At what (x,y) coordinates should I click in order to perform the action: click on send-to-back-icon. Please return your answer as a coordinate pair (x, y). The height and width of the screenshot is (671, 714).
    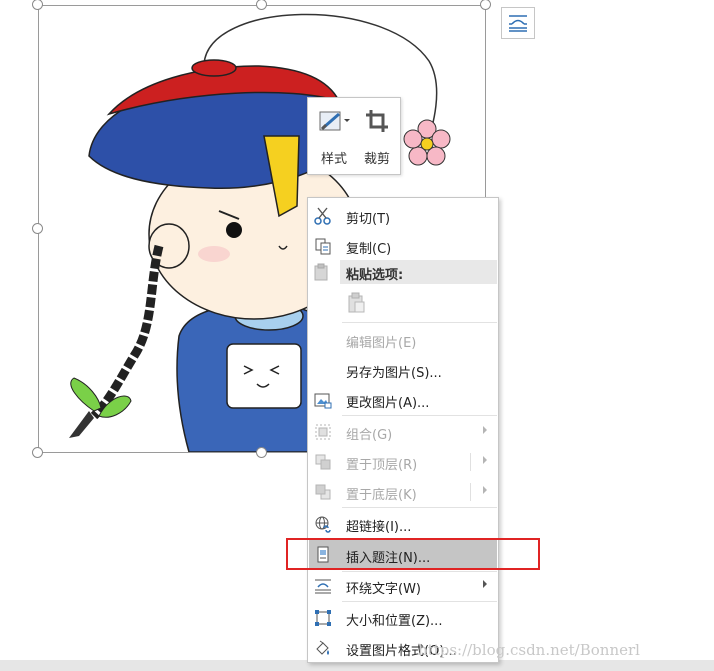
    Looking at the image, I should click on (323, 492).